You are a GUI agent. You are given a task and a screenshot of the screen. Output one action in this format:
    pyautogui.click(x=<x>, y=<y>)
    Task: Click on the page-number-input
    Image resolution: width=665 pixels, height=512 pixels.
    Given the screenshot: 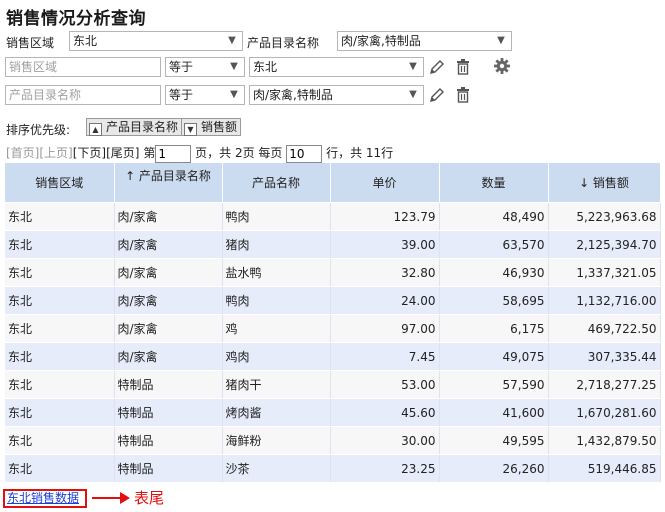 What is the action you would take?
    pyautogui.click(x=173, y=153)
    